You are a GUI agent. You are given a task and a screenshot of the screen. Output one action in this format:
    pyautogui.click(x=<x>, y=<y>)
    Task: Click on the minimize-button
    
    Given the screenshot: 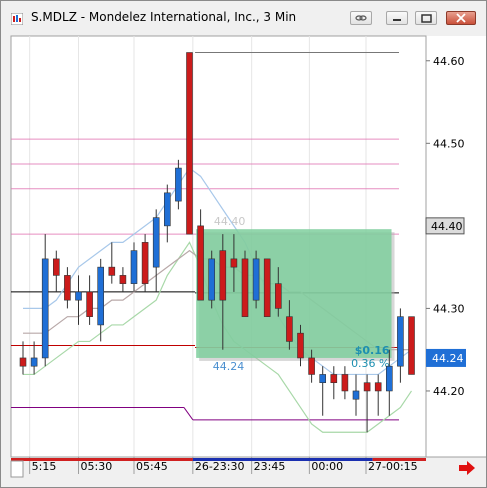 What is the action you would take?
    pyautogui.click(x=397, y=18)
    